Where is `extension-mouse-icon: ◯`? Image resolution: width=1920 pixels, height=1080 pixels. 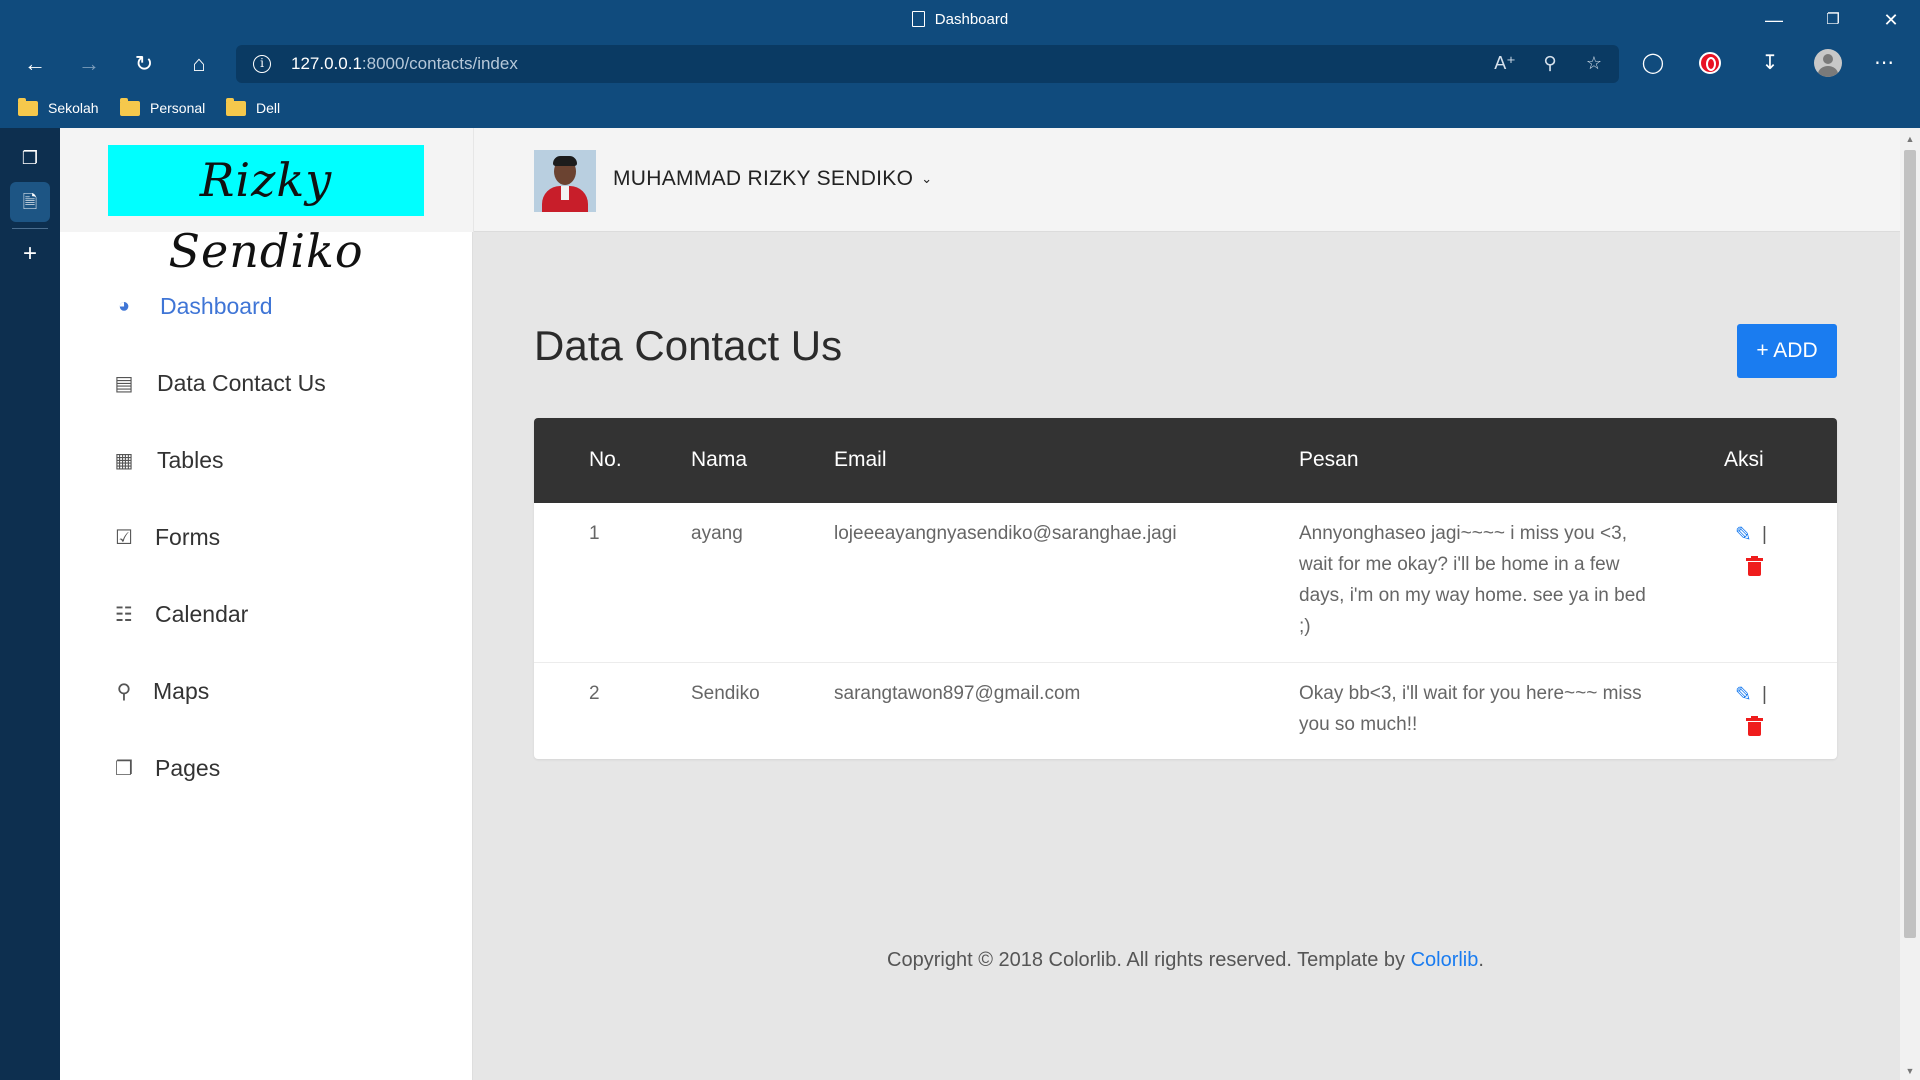 extension-mouse-icon: ◯ is located at coordinates (1653, 62).